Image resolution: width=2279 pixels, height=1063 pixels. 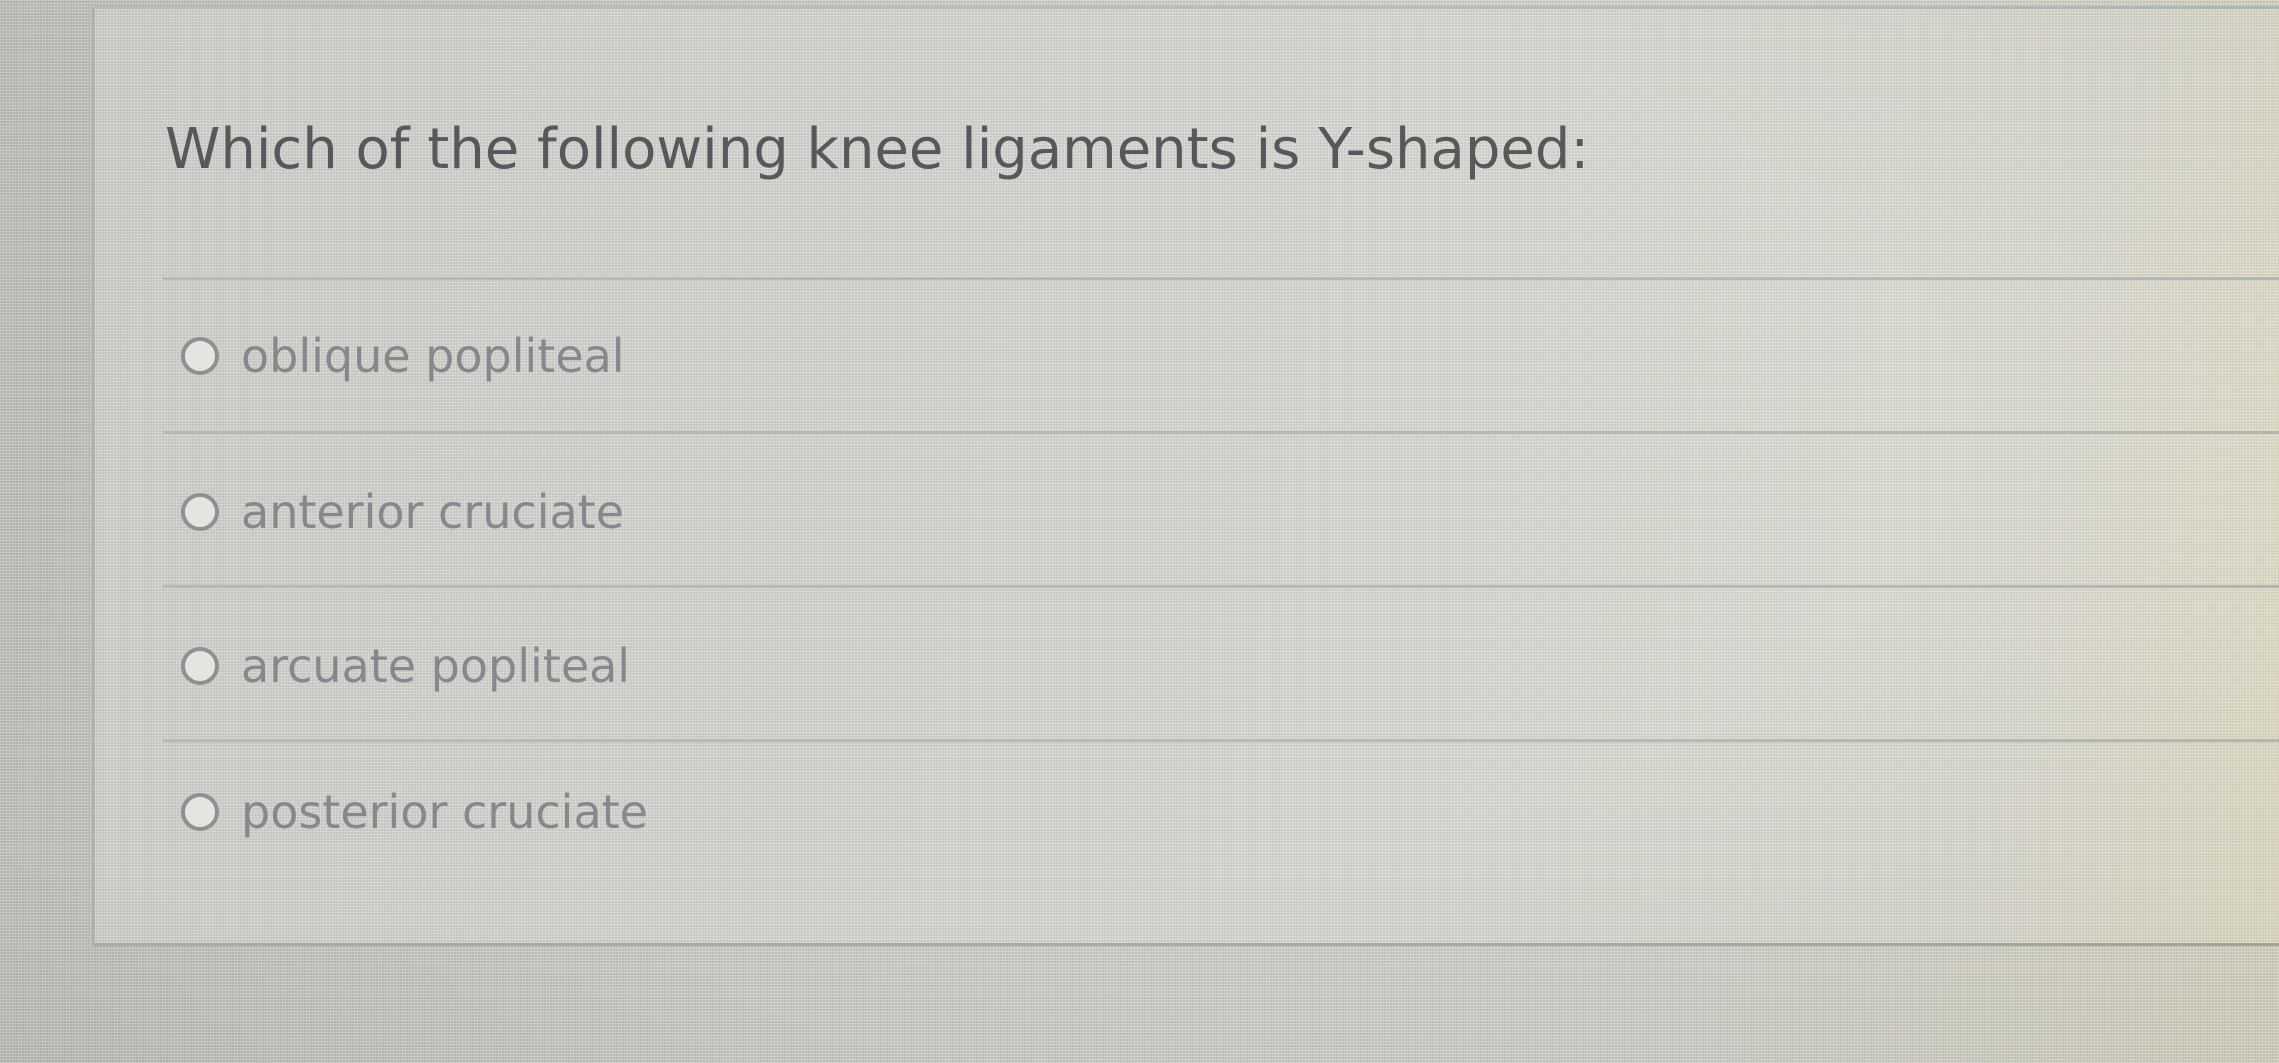 What do you see at coordinates (881, 356) in the screenshot?
I see `answer-option-oblique-popliteal: oblique popliteal` at bounding box center [881, 356].